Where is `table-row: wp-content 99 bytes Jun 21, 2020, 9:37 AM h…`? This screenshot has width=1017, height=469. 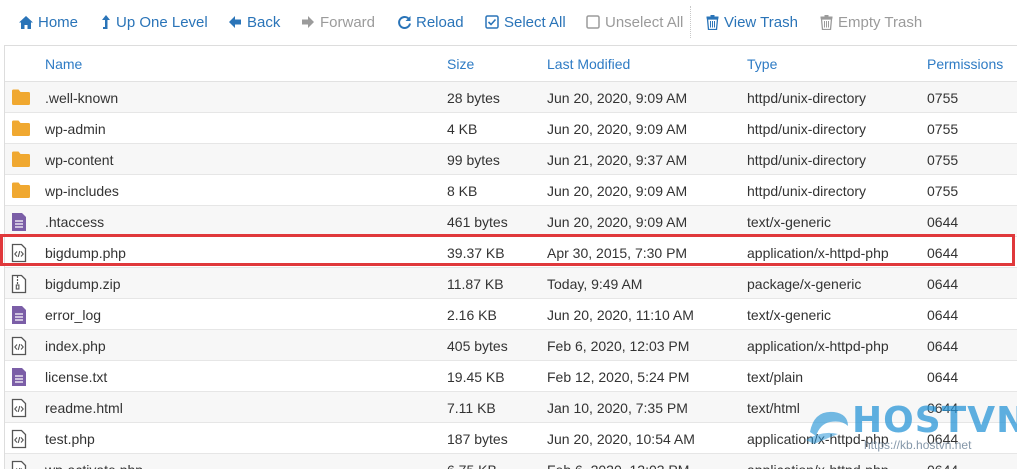 table-row: wp-content 99 bytes Jun 21, 2020, 9:37 AM h… is located at coordinates (511, 159).